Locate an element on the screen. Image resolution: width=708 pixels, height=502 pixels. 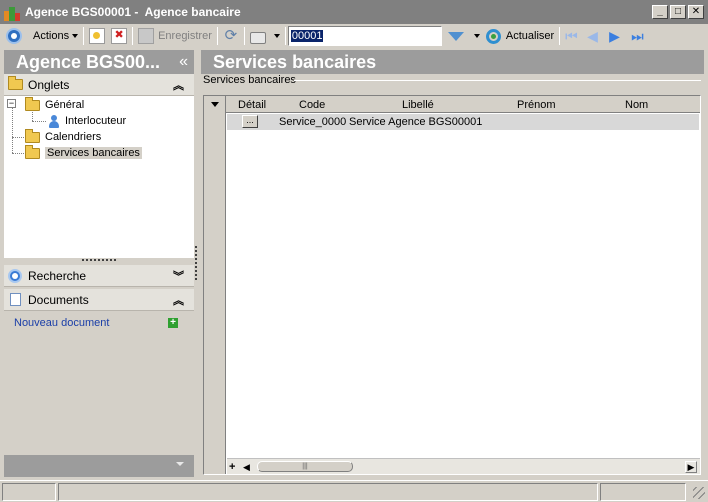
delete-icon: ✖ is located at coordinates (119, 36).